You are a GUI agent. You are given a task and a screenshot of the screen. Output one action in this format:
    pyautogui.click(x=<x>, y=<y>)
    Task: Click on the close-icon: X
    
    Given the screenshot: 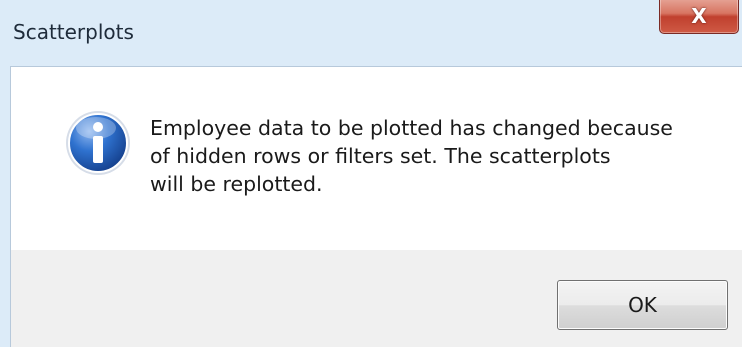 What is the action you would take?
    pyautogui.click(x=699, y=16)
    